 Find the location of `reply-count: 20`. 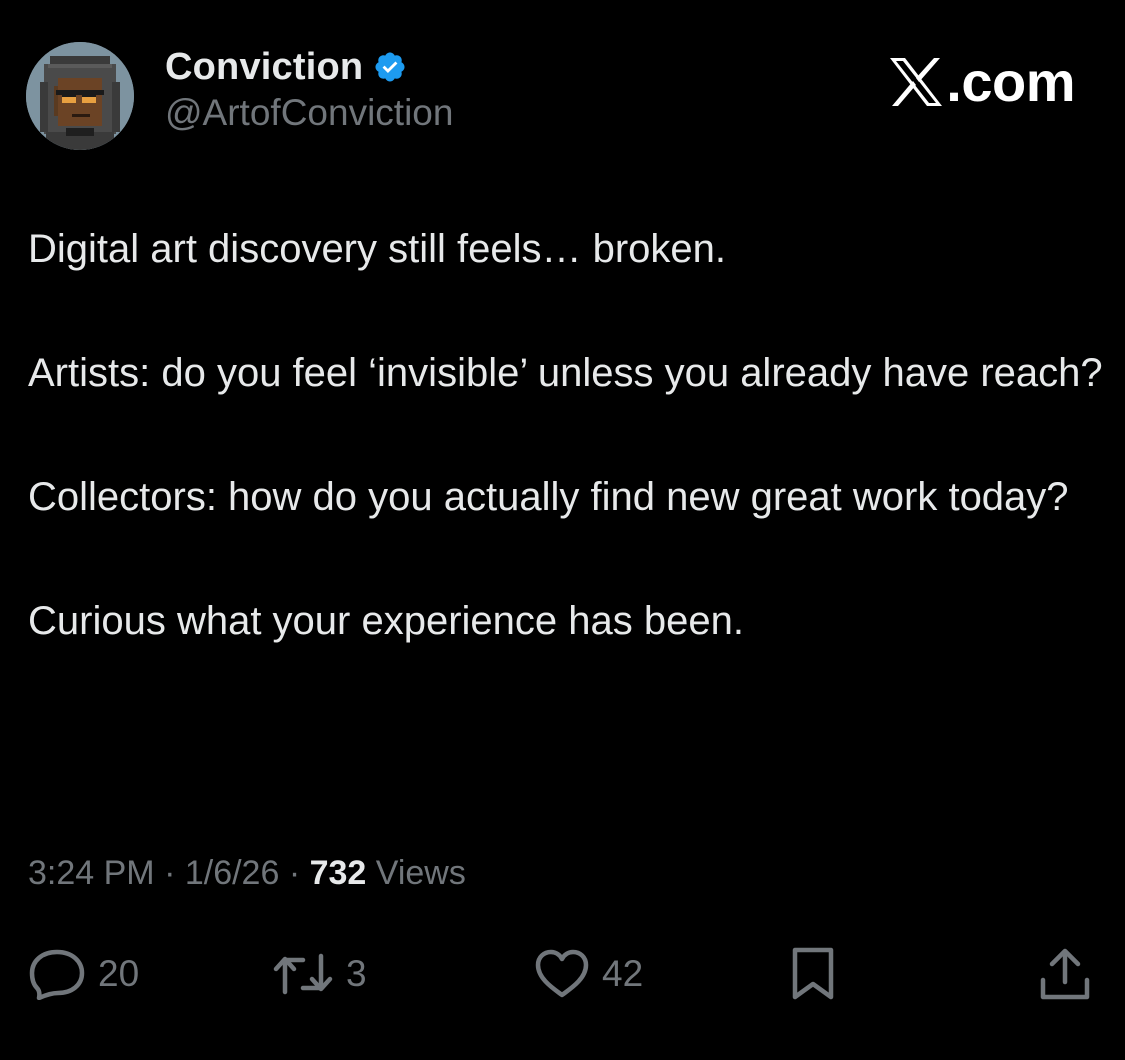

reply-count: 20 is located at coordinates (119, 973).